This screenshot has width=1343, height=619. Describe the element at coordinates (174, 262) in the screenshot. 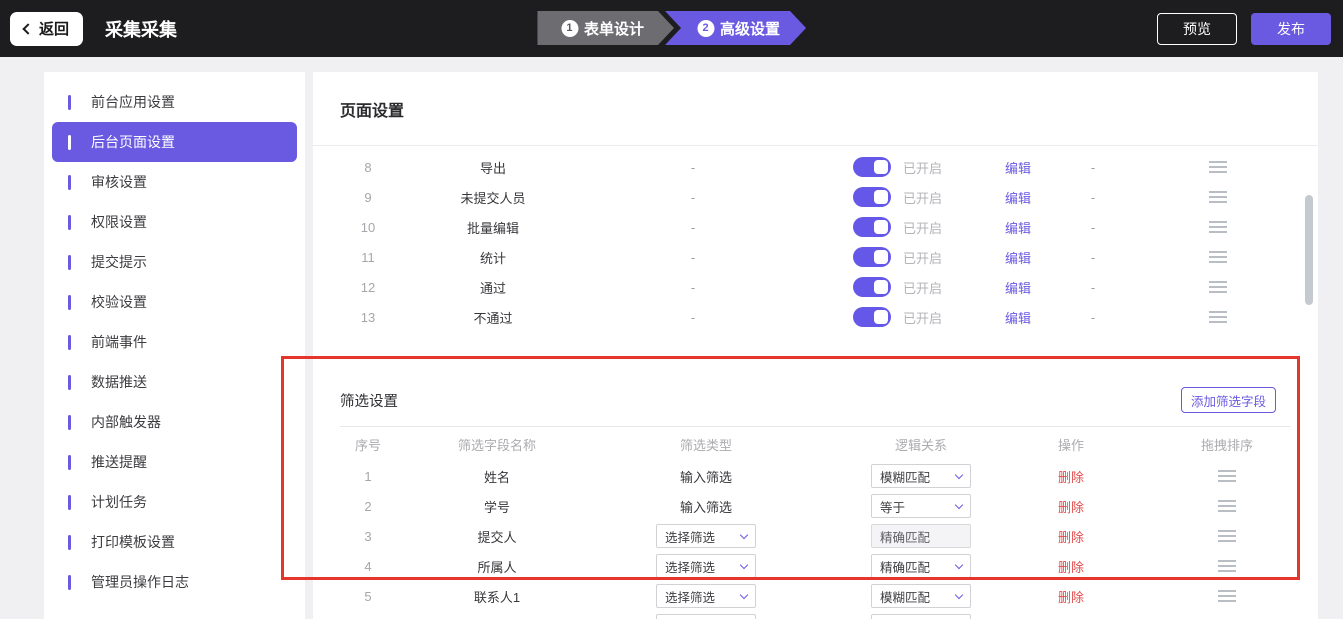

I see `sidebar-item-4: 提交提示` at that location.